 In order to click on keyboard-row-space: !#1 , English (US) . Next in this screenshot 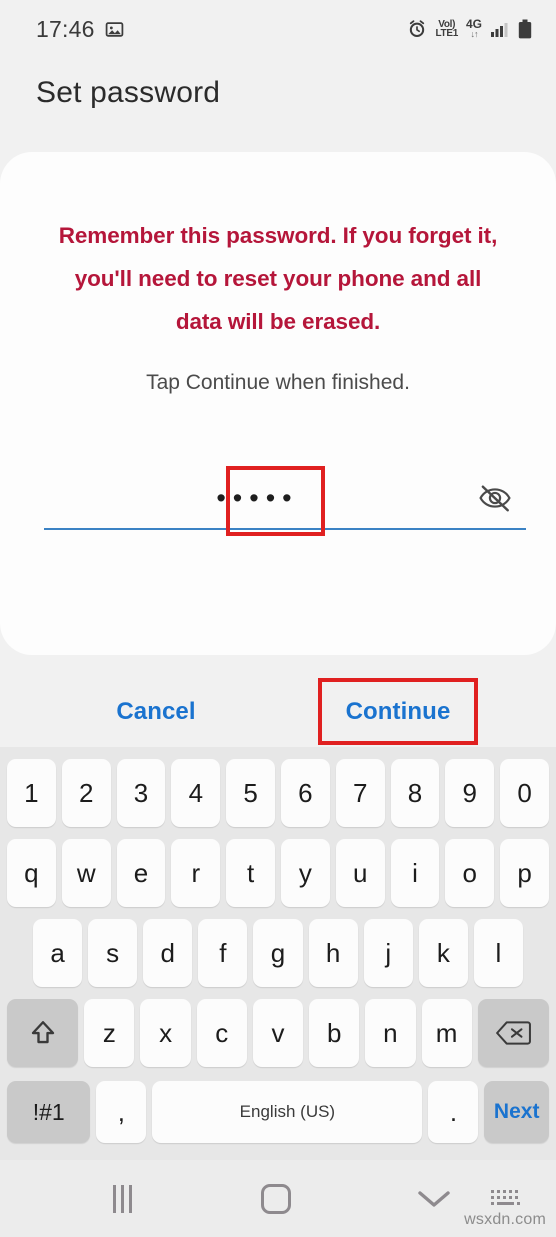, I will do `click(278, 1112)`.